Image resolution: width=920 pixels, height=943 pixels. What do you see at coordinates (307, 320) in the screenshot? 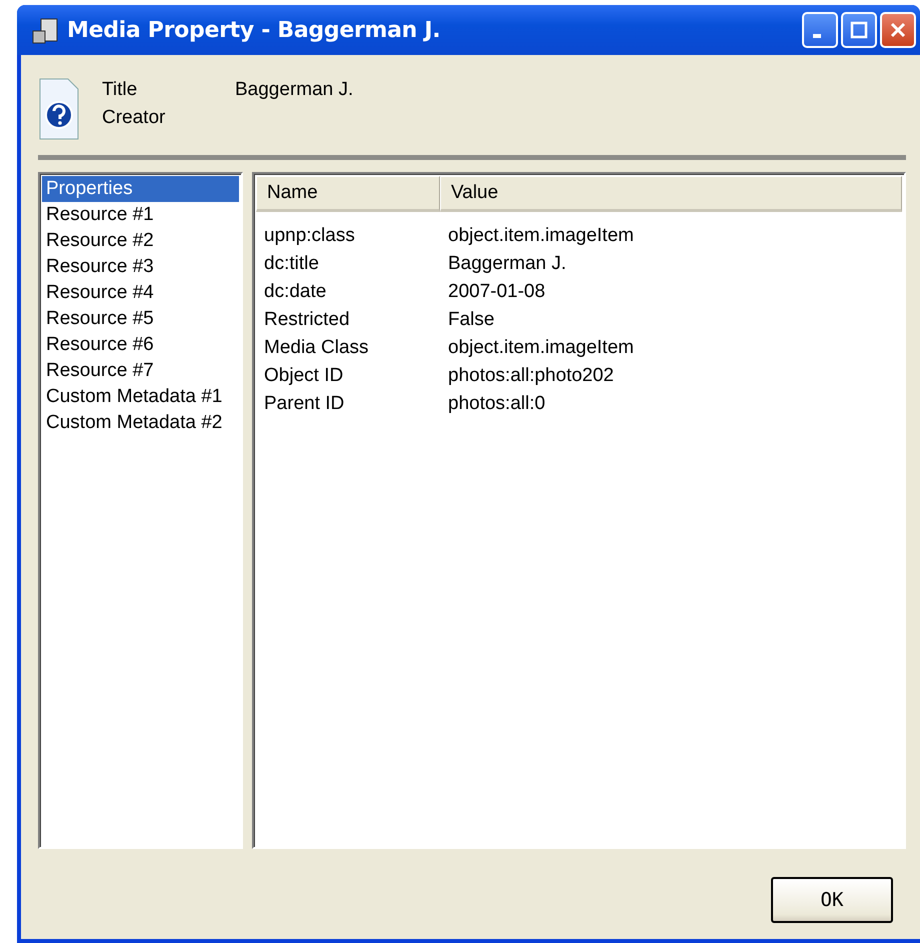
I see `table-cell-text: Restricted` at bounding box center [307, 320].